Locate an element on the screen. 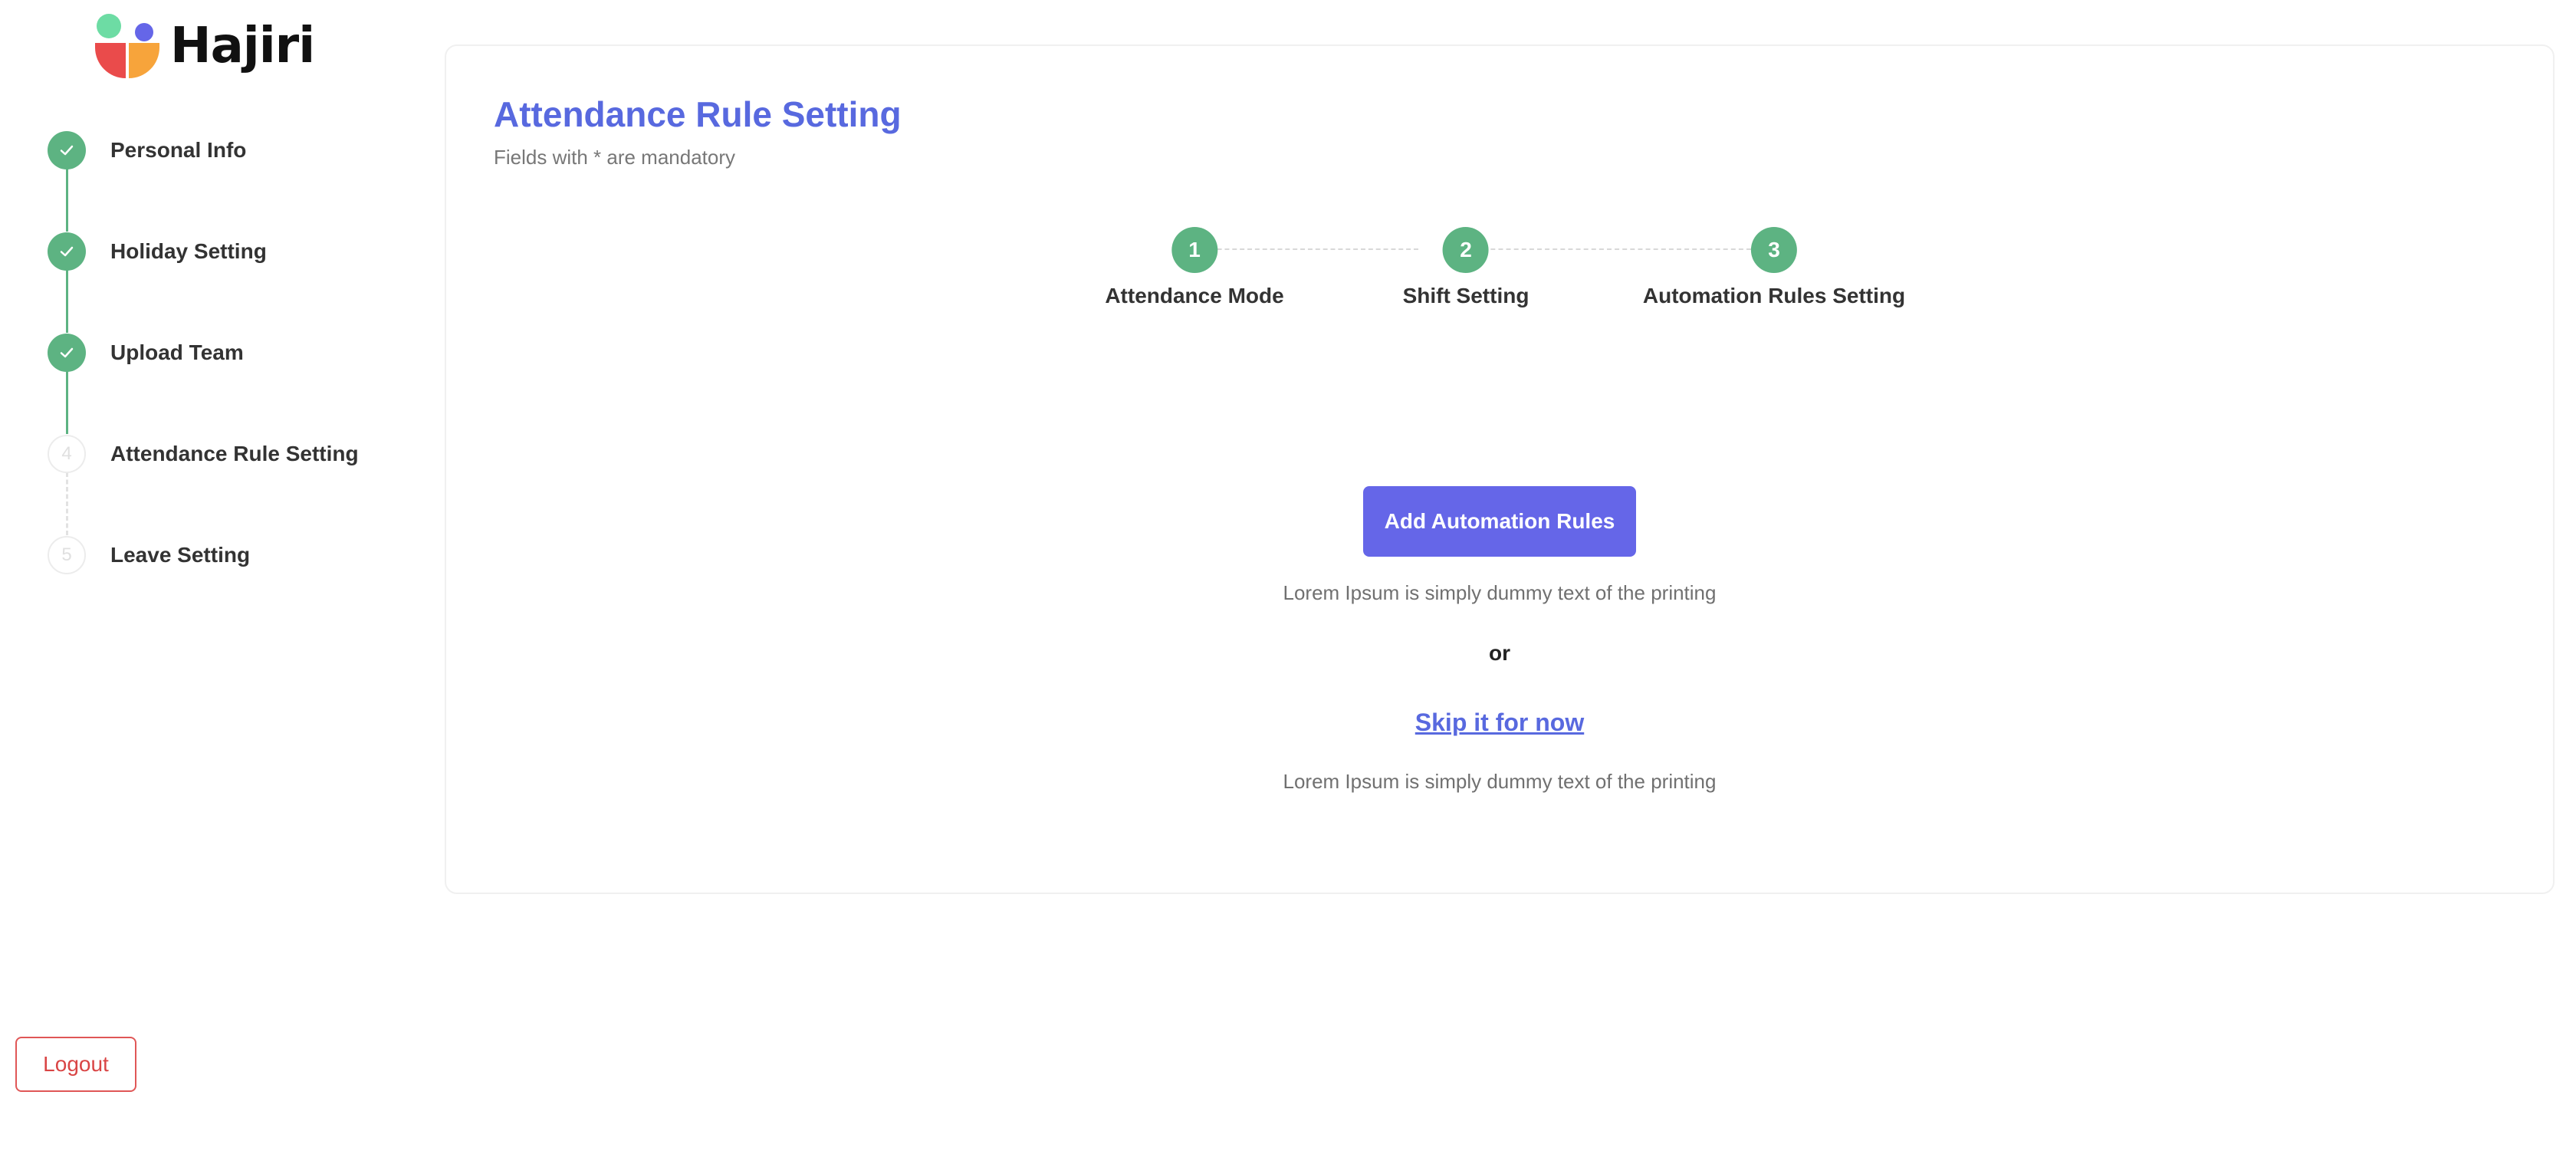 The height and width of the screenshot is (1164, 2576). skip-for-now-link: Skip it for now is located at coordinates (1499, 723).